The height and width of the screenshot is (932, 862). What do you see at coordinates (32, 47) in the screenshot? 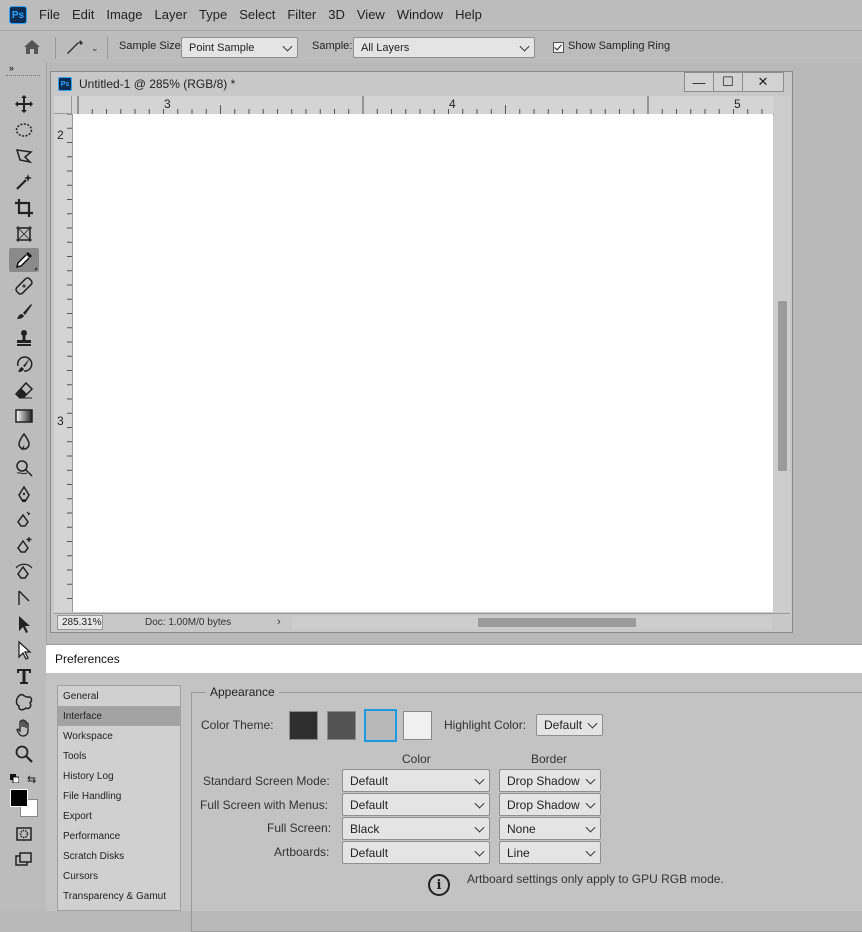
I see `home-icon` at bounding box center [32, 47].